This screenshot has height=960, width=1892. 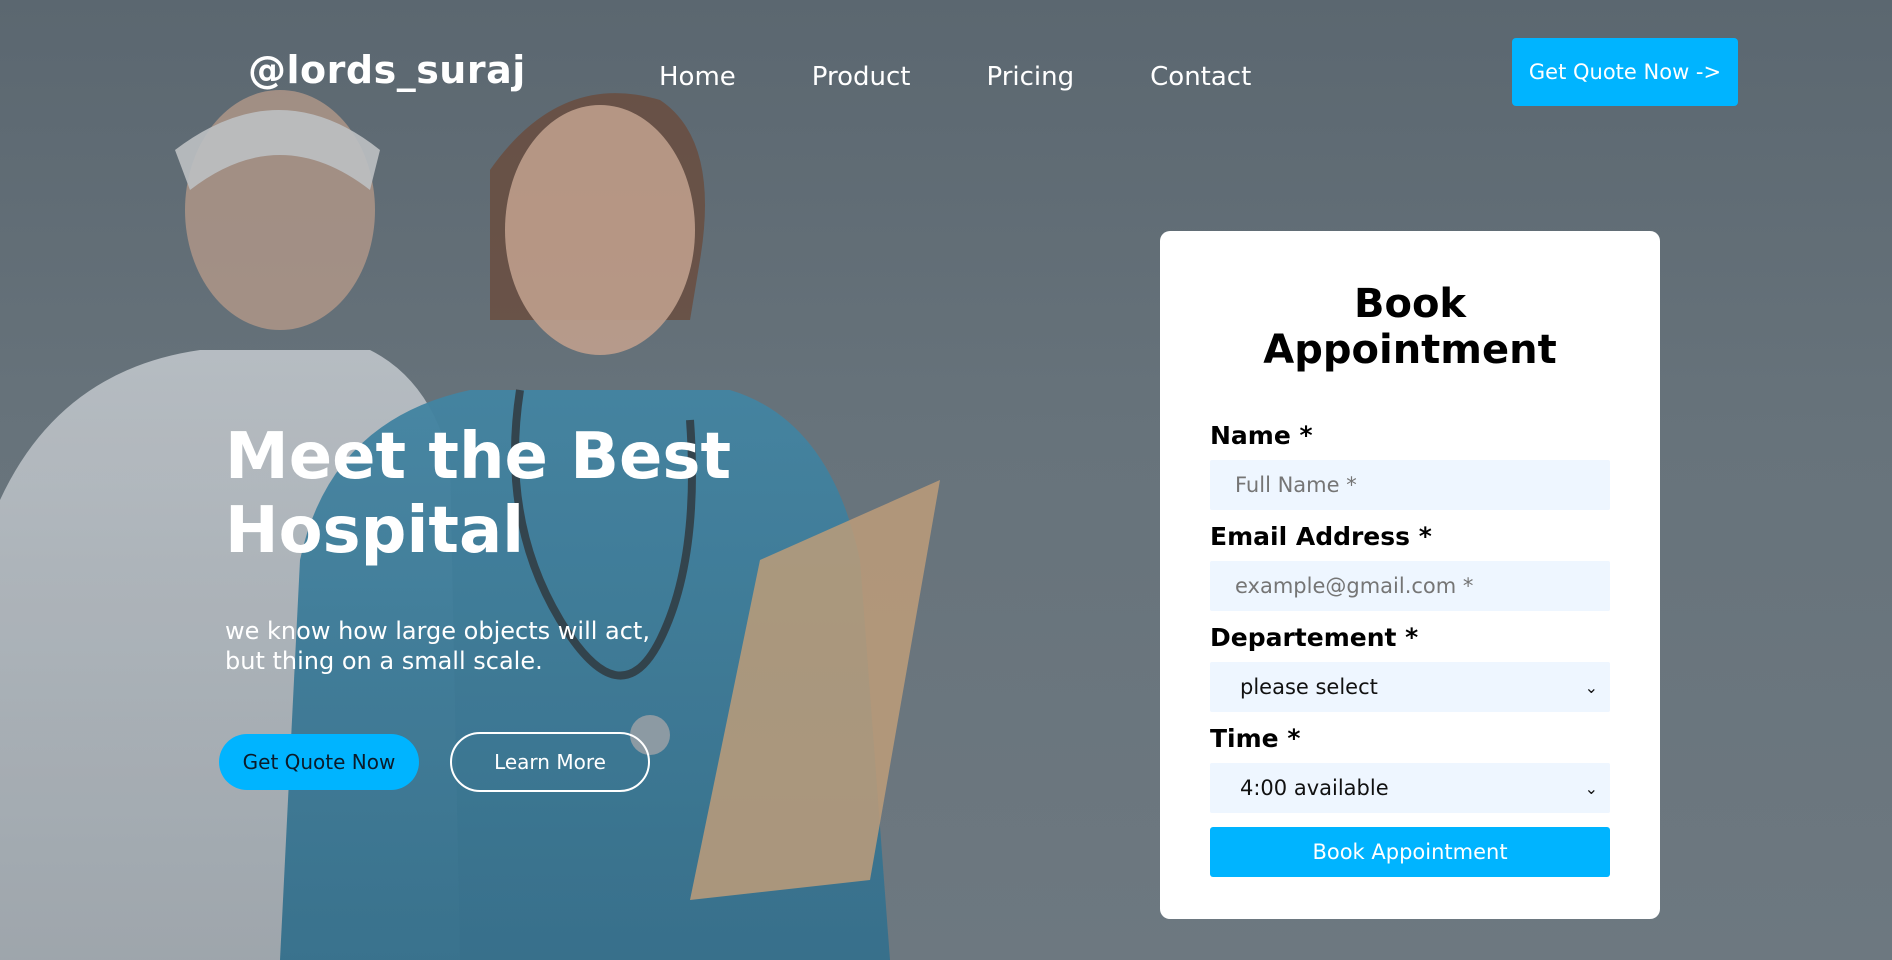 What do you see at coordinates (1314, 788) in the screenshot?
I see `time-select-value: 4:00 available` at bounding box center [1314, 788].